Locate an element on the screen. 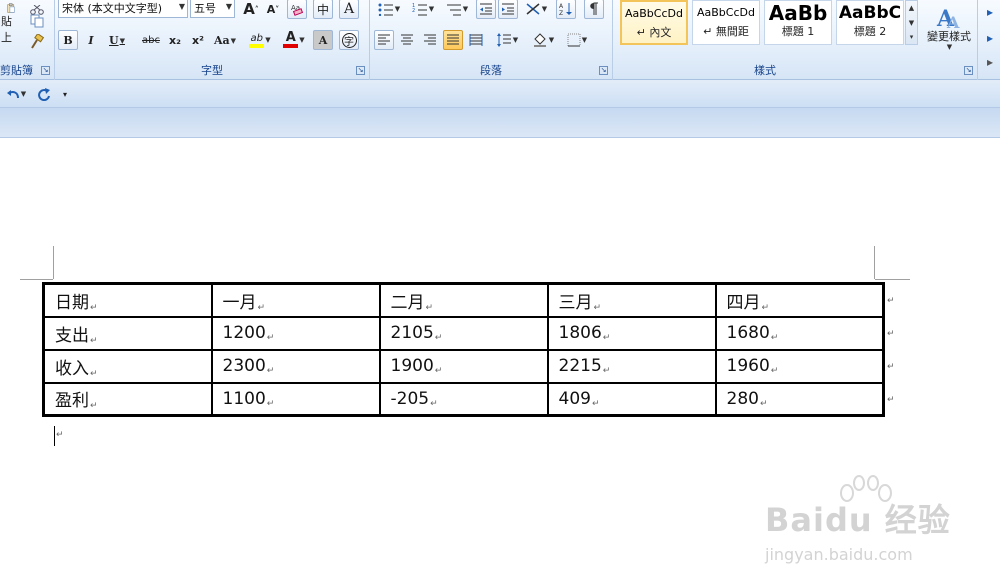  decrease-indent-button is located at coordinates (486, 9).